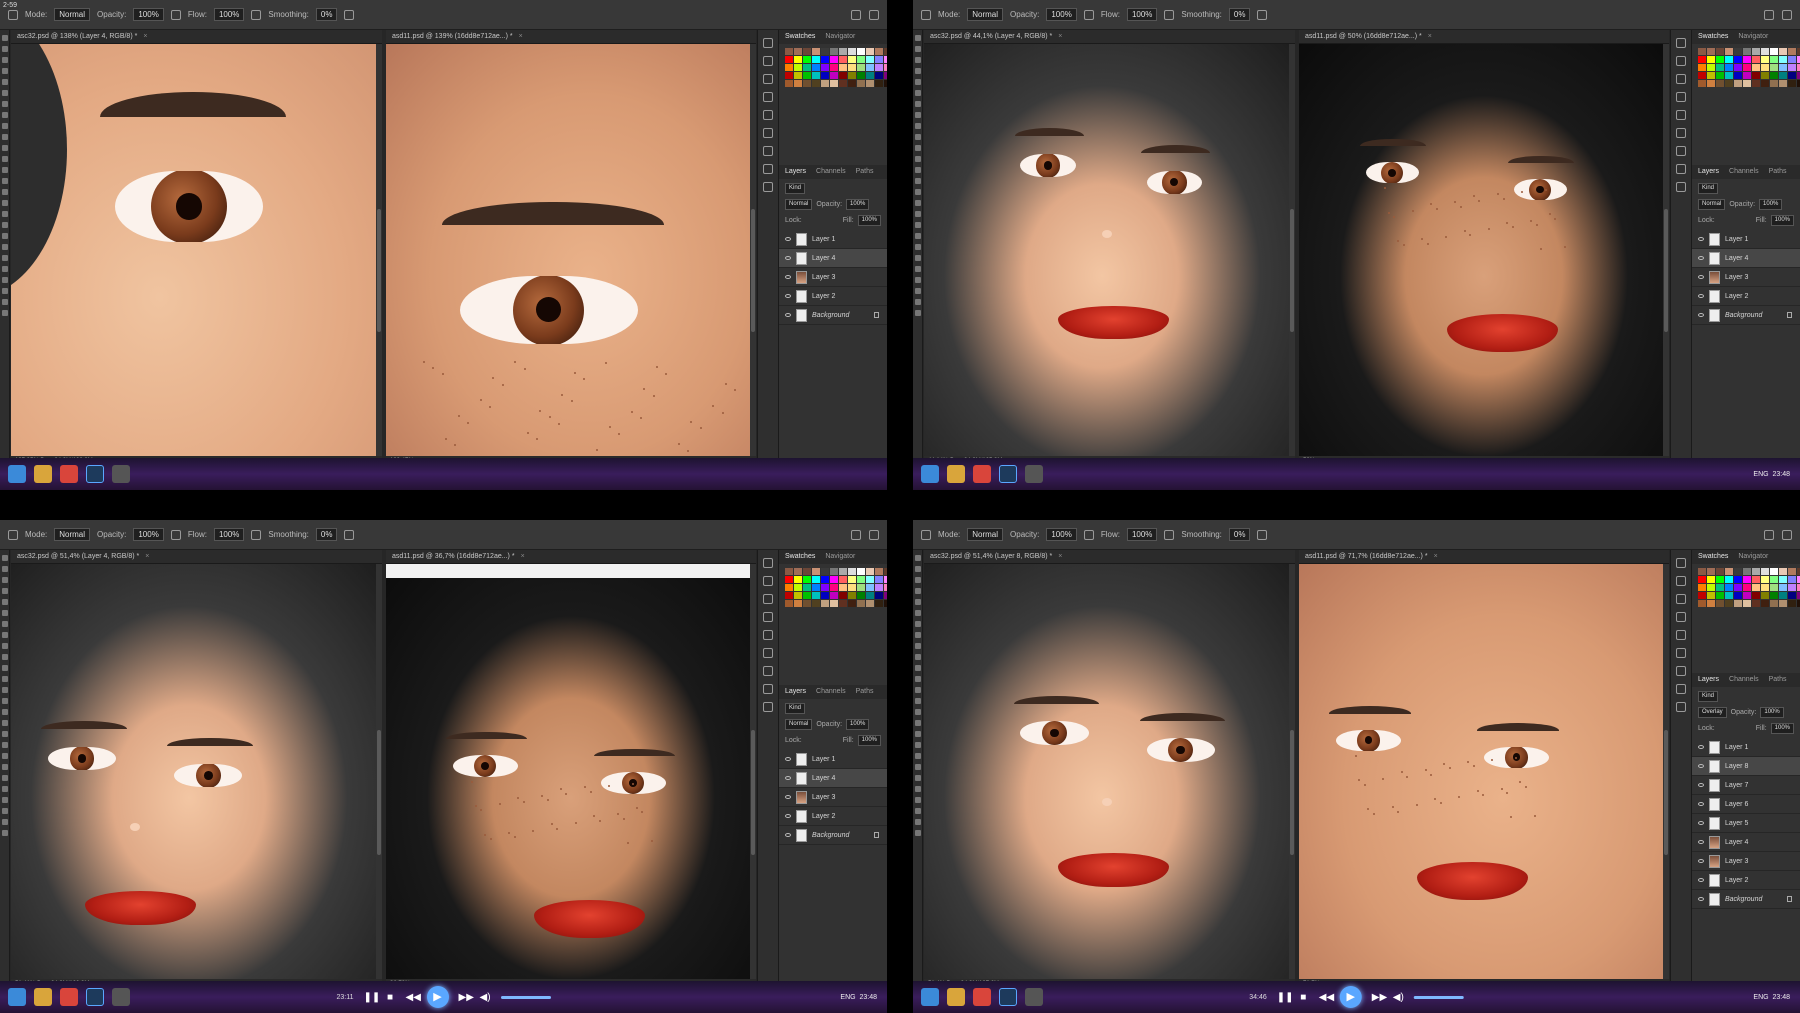 Image resolution: width=1800 pixels, height=1013 pixels. Describe the element at coordinates (196, 37) in the screenshot. I see `document-tab: asc32.psd @ 138% (Layer 4, RGB/8) * ×` at that location.